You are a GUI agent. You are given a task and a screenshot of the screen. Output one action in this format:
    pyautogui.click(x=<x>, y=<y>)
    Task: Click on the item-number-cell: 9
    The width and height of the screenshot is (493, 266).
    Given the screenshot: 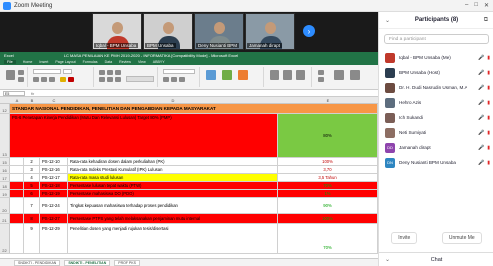 What is the action you would take?
    pyautogui.click(x=32, y=238)
    